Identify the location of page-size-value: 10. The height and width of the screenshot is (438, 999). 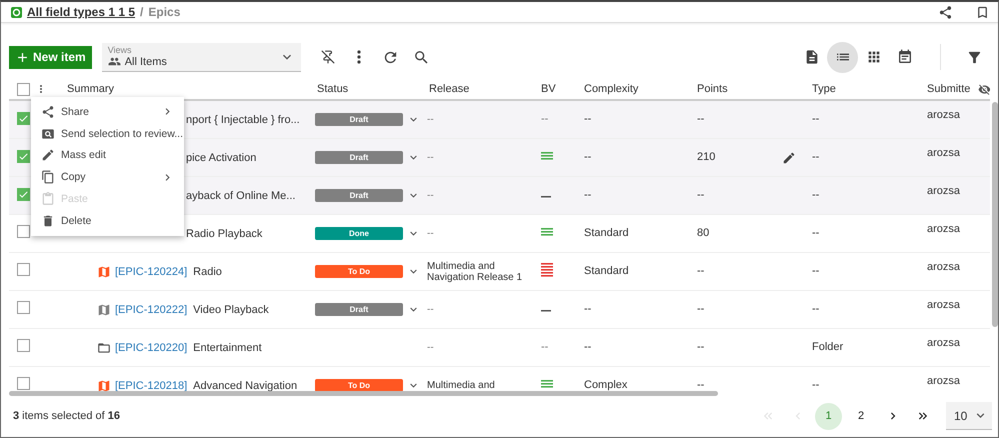
(961, 415).